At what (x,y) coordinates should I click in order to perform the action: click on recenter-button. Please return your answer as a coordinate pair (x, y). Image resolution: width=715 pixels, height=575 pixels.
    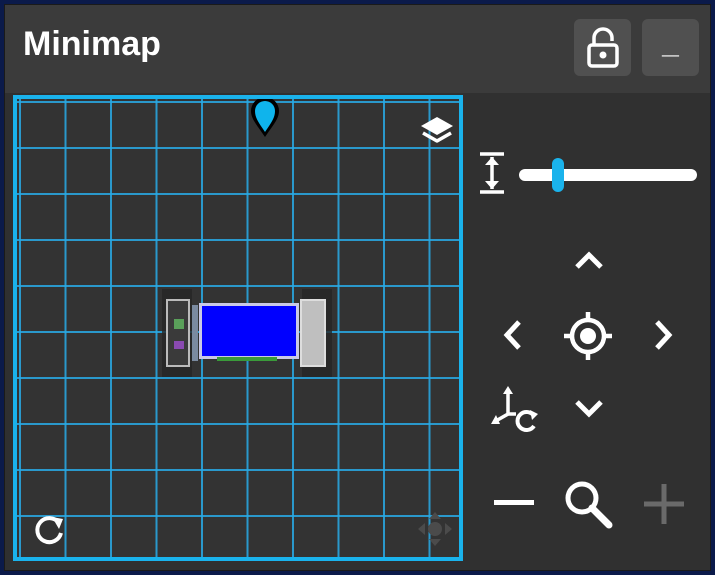
    Looking at the image, I should click on (588, 336).